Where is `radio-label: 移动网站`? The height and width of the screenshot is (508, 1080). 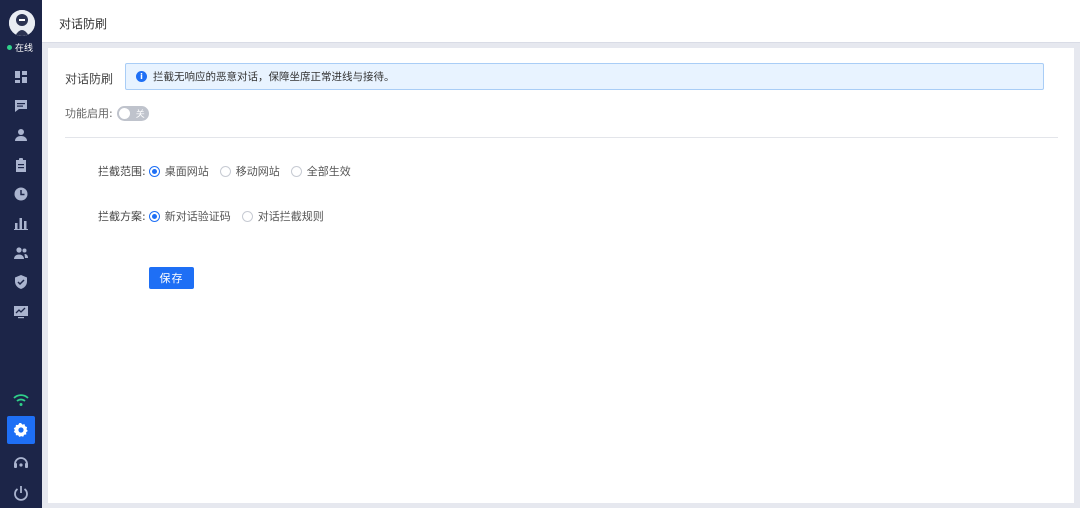 radio-label: 移动网站 is located at coordinates (257, 171).